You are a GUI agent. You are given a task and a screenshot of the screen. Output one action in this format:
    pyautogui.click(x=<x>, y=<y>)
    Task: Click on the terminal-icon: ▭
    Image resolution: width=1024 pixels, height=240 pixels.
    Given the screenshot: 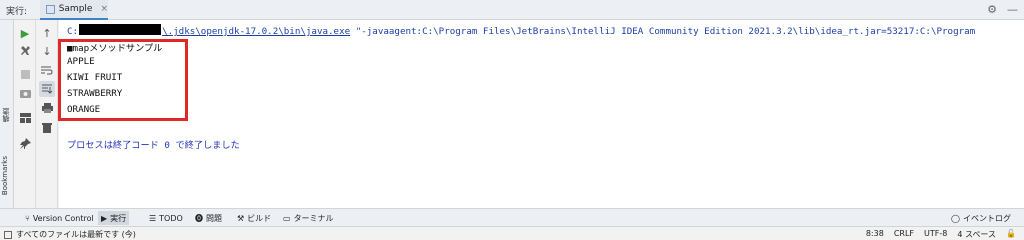 What is the action you would take?
    pyautogui.click(x=287, y=218)
    